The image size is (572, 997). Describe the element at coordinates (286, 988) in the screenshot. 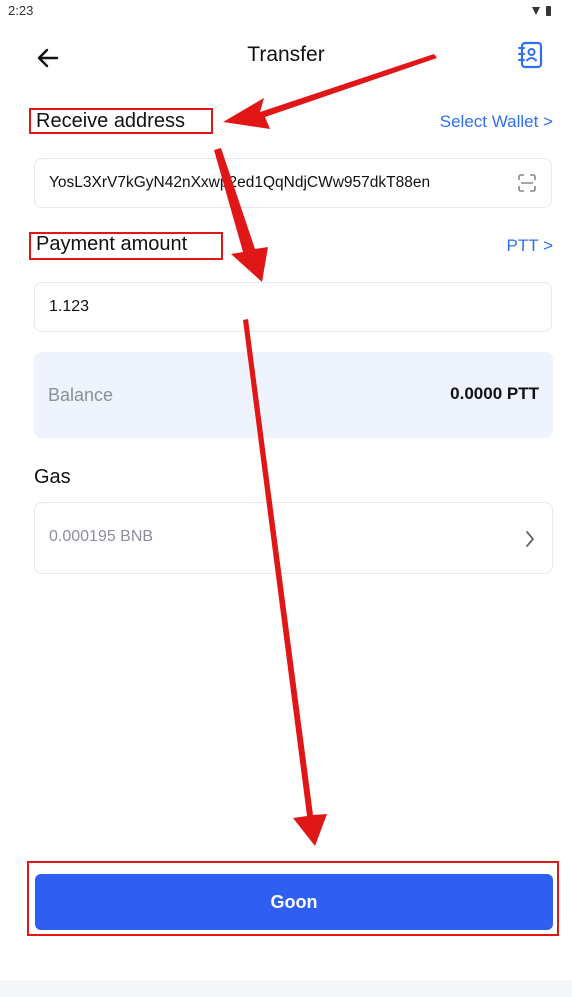

I see `navigation-bar-area` at that location.